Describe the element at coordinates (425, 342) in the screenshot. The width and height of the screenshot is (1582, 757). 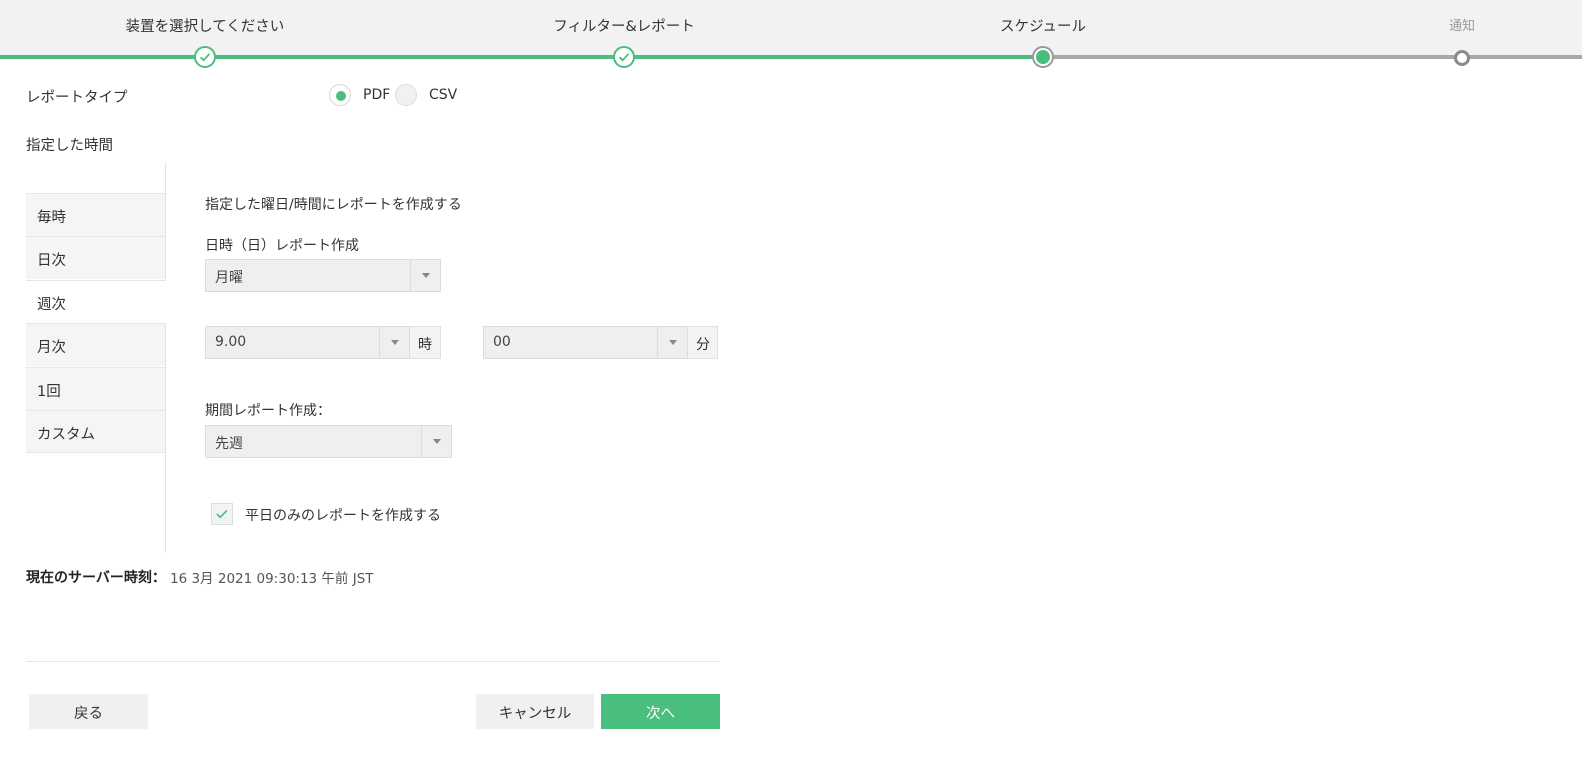
I see `hour-unit: 時` at that location.